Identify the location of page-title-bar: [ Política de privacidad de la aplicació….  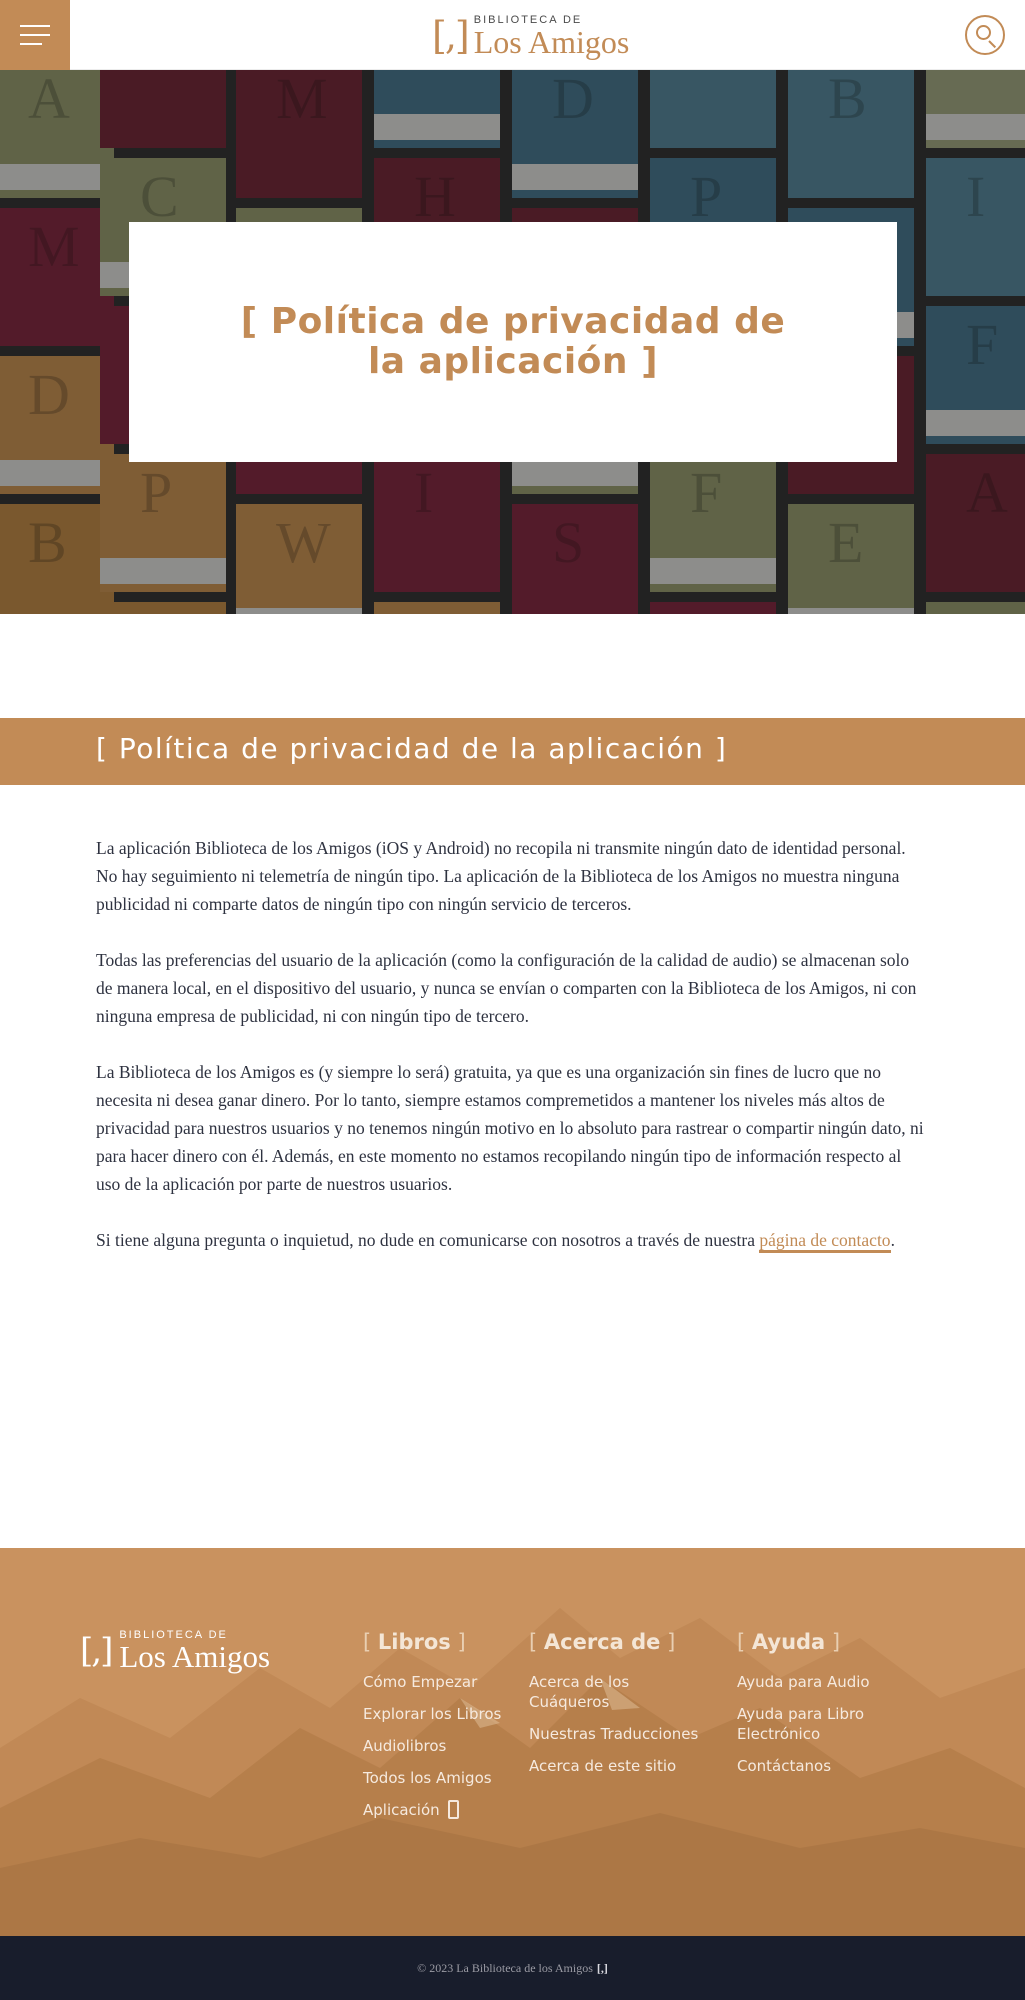
(512, 751).